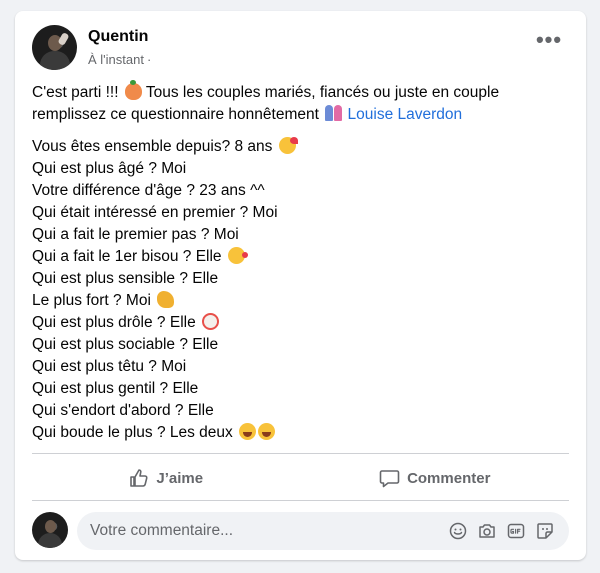 This screenshot has height=573, width=600. Describe the element at coordinates (545, 531) in the screenshot. I see `sticker-icon` at that location.